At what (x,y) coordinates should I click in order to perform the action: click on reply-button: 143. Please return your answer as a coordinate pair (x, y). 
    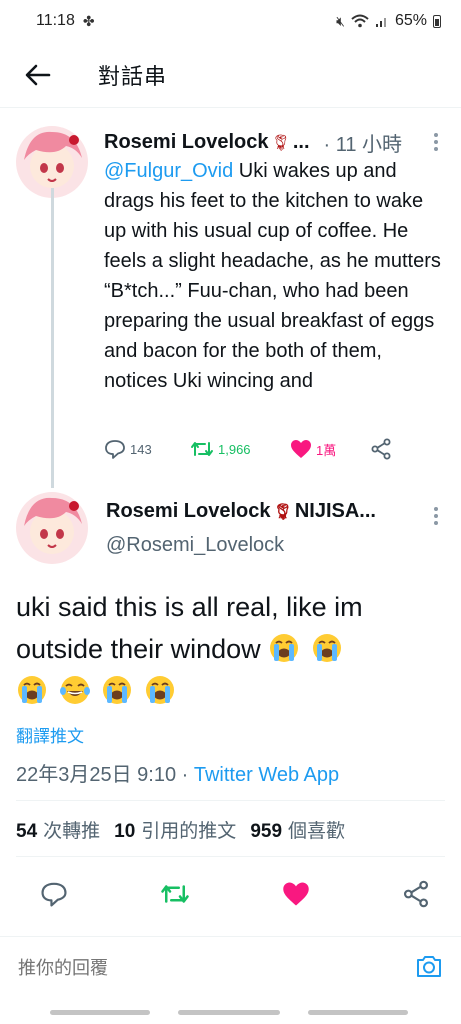
    Looking at the image, I should click on (147, 449).